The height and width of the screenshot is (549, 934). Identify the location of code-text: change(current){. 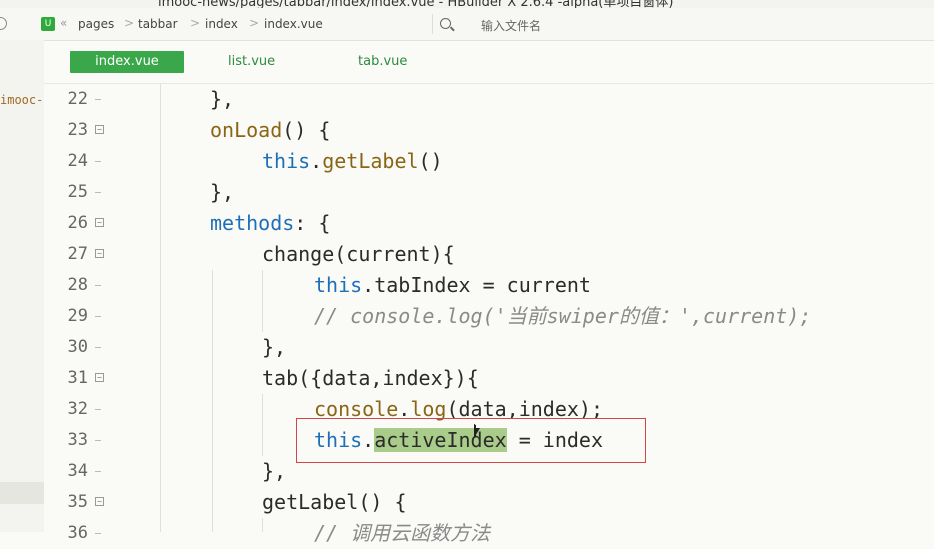
(358, 254).